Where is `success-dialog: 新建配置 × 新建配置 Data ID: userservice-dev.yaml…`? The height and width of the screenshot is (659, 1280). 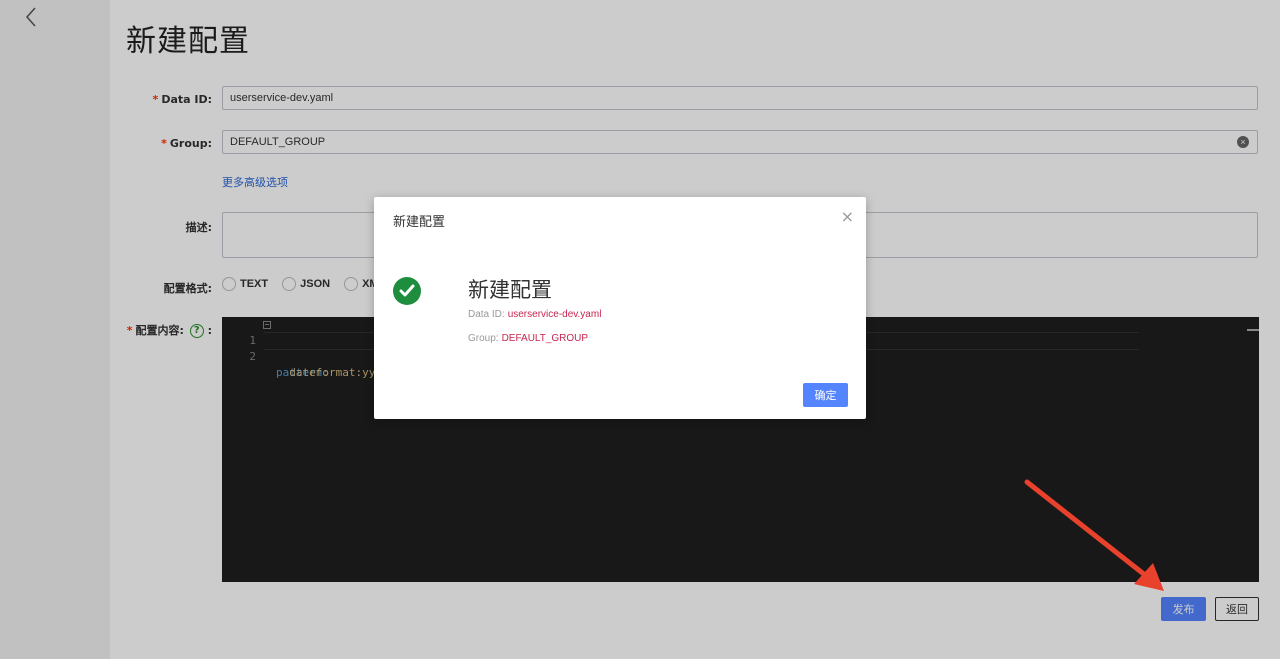
success-dialog: 新建配置 × 新建配置 Data ID: userservice-dev.yaml… is located at coordinates (620, 308).